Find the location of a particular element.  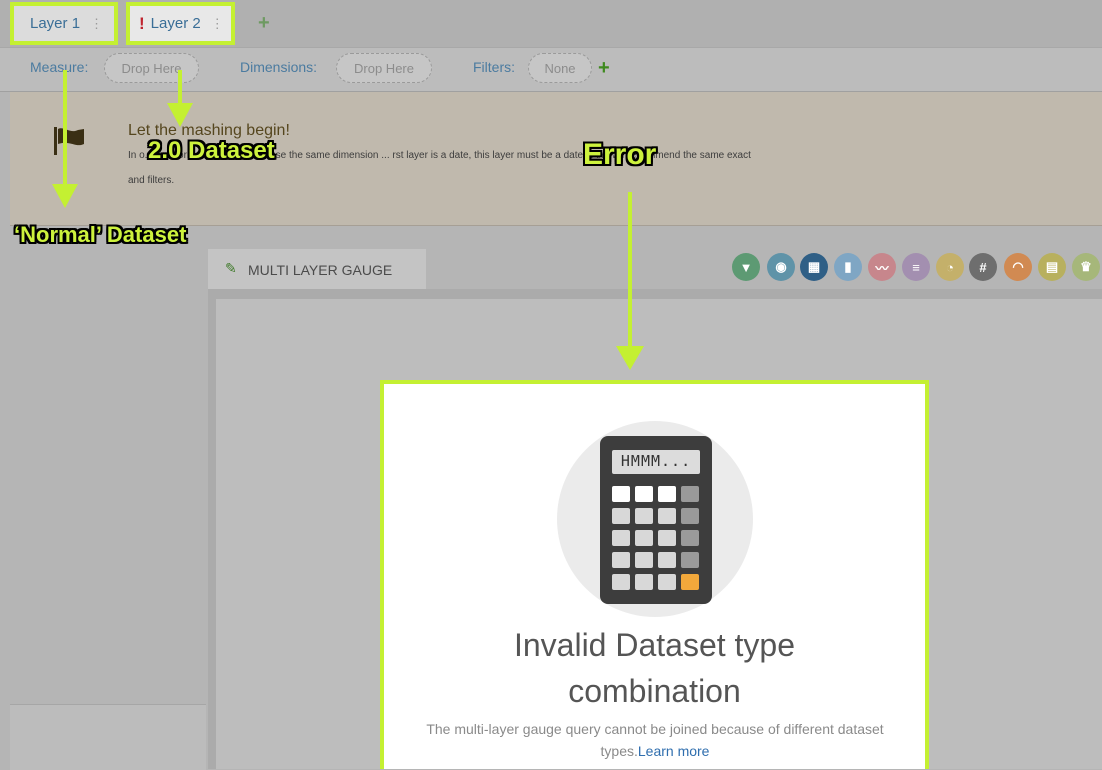

measure-drop-zone: Drop Here is located at coordinates (151, 68).